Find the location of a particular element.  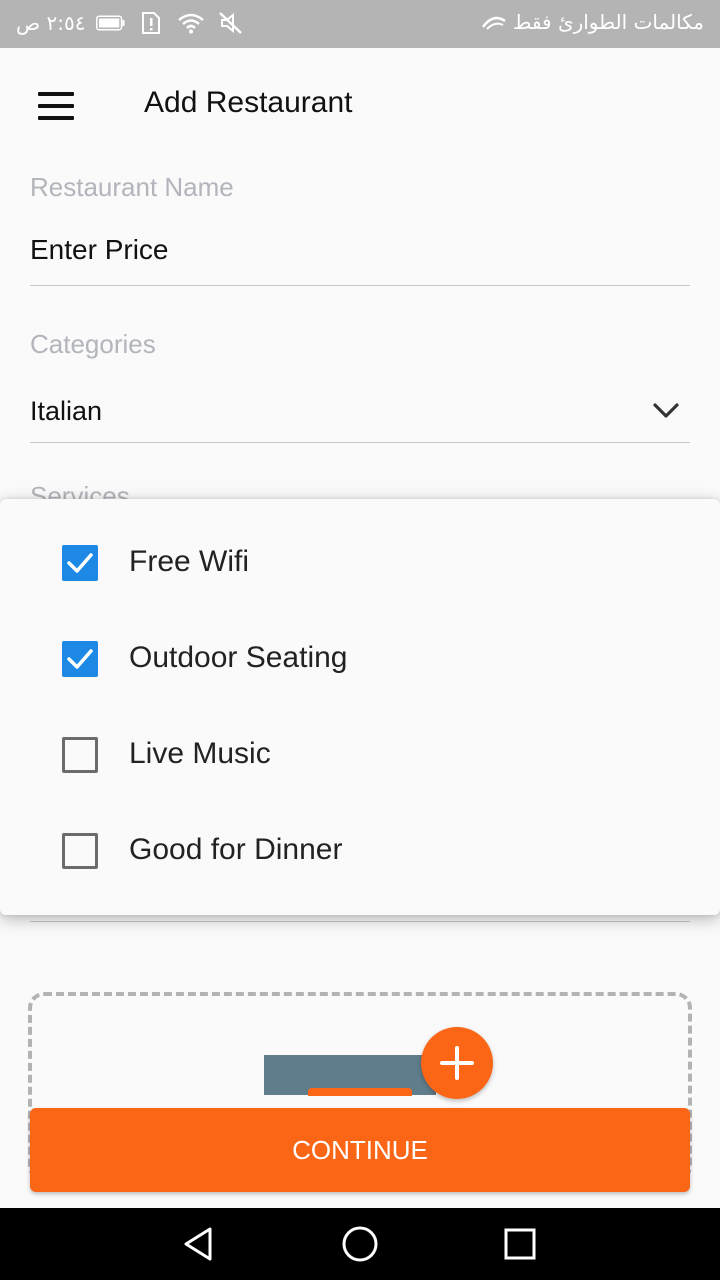

status-right: مكالمات الطوارئ فقط is located at coordinates (592, 23).